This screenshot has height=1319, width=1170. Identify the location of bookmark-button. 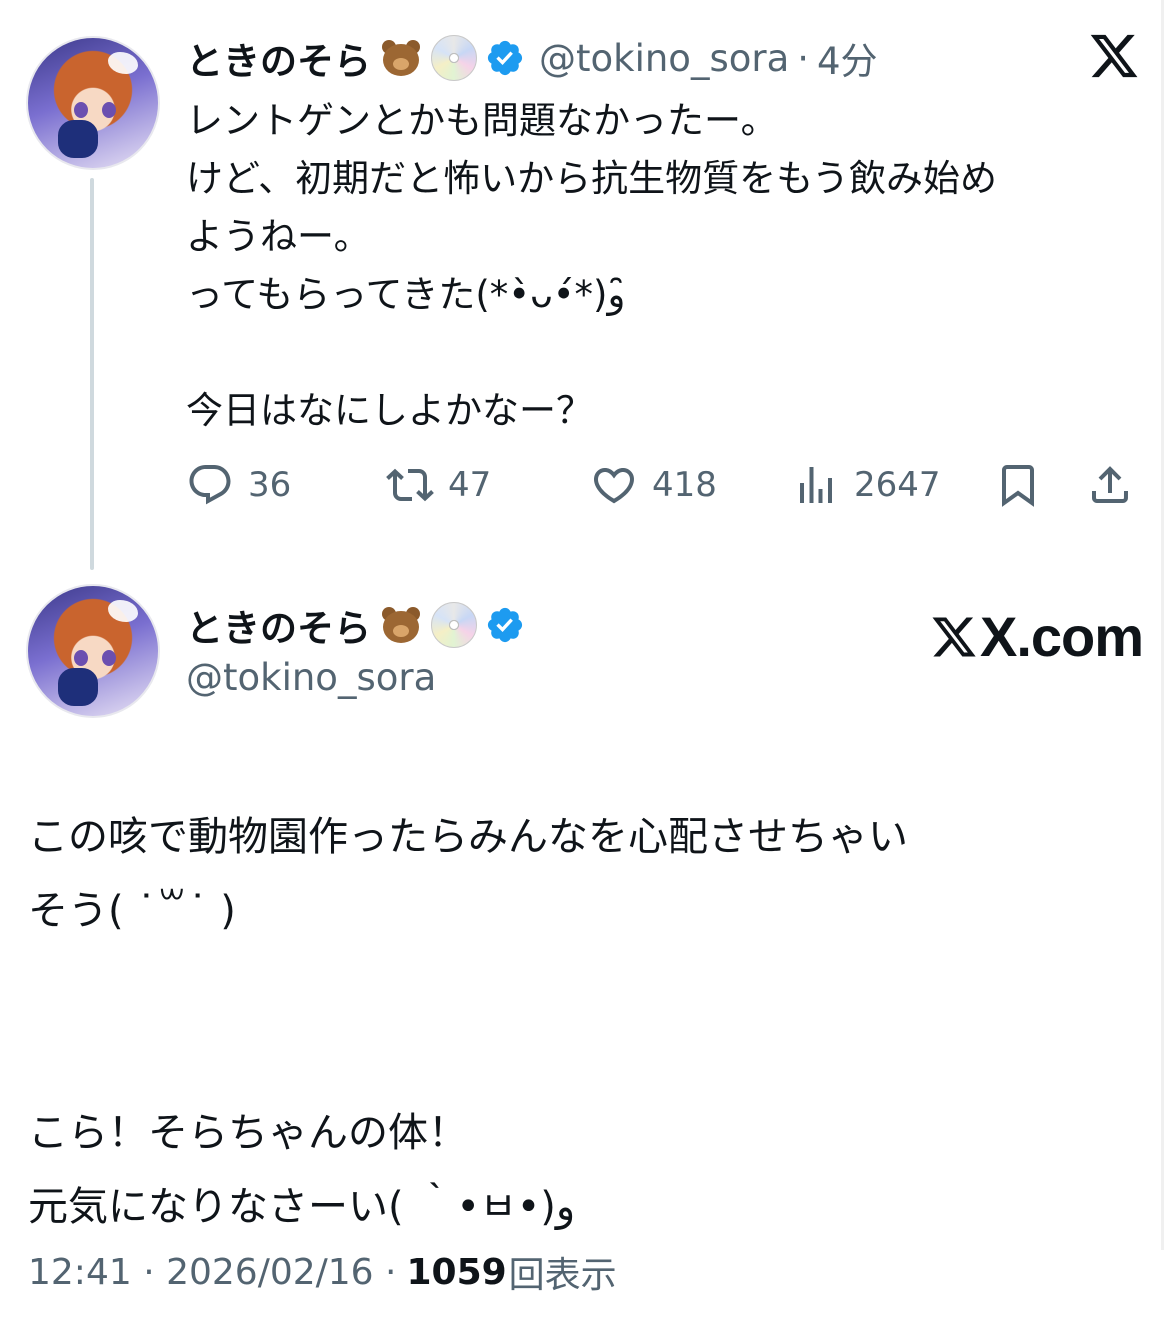
(1018, 485).